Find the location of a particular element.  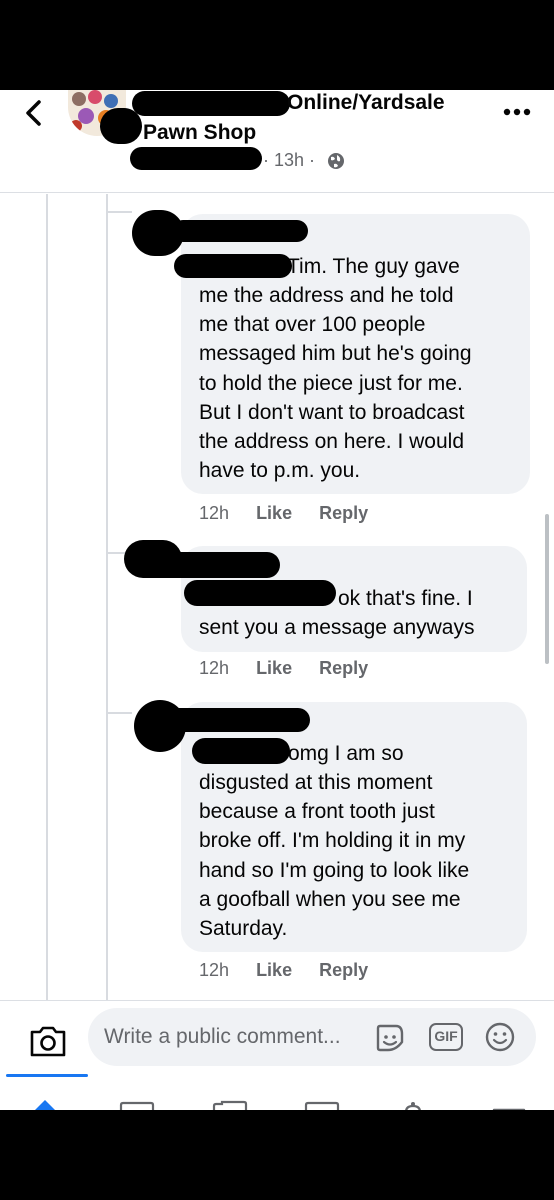

tab-news is located at coordinates (322, 1104).